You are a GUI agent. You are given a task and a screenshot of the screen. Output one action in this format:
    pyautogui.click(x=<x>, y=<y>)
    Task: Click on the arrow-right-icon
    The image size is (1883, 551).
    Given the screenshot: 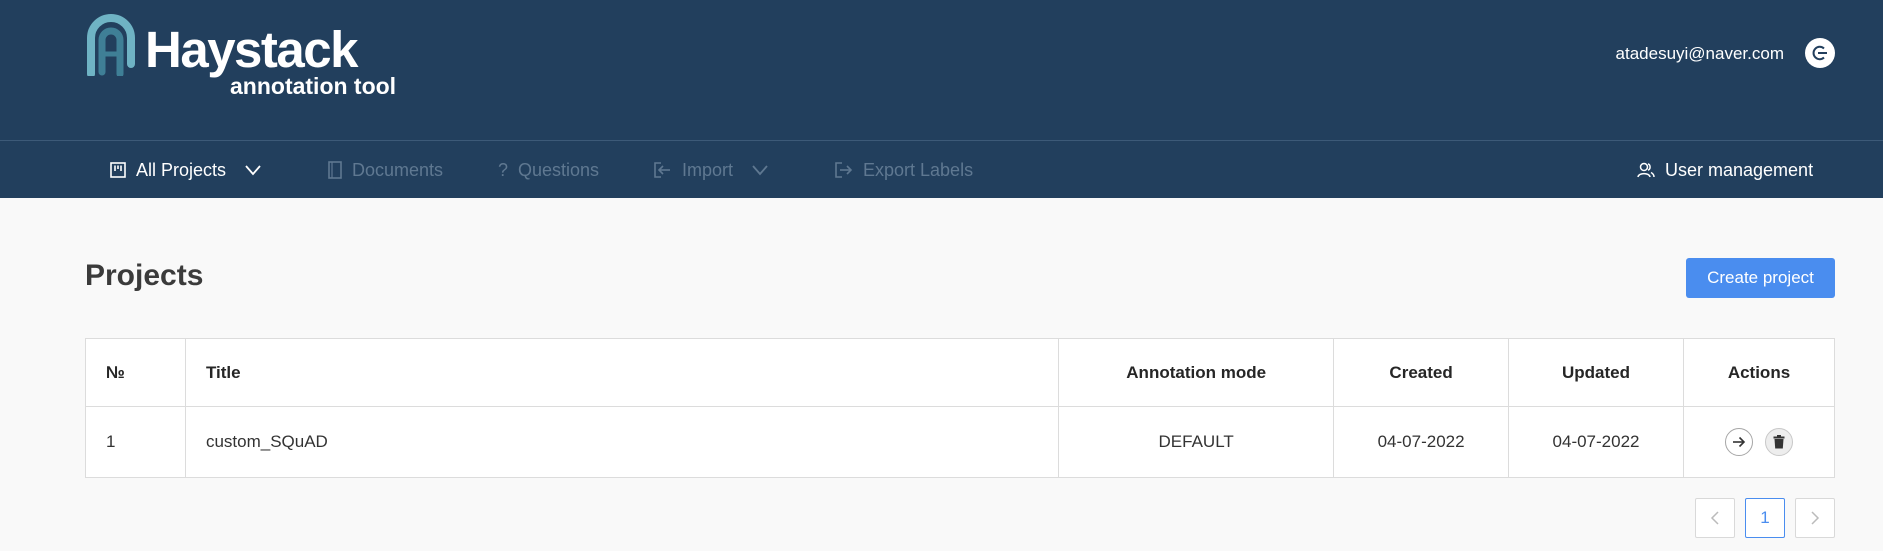 What is the action you would take?
    pyautogui.click(x=1739, y=442)
    